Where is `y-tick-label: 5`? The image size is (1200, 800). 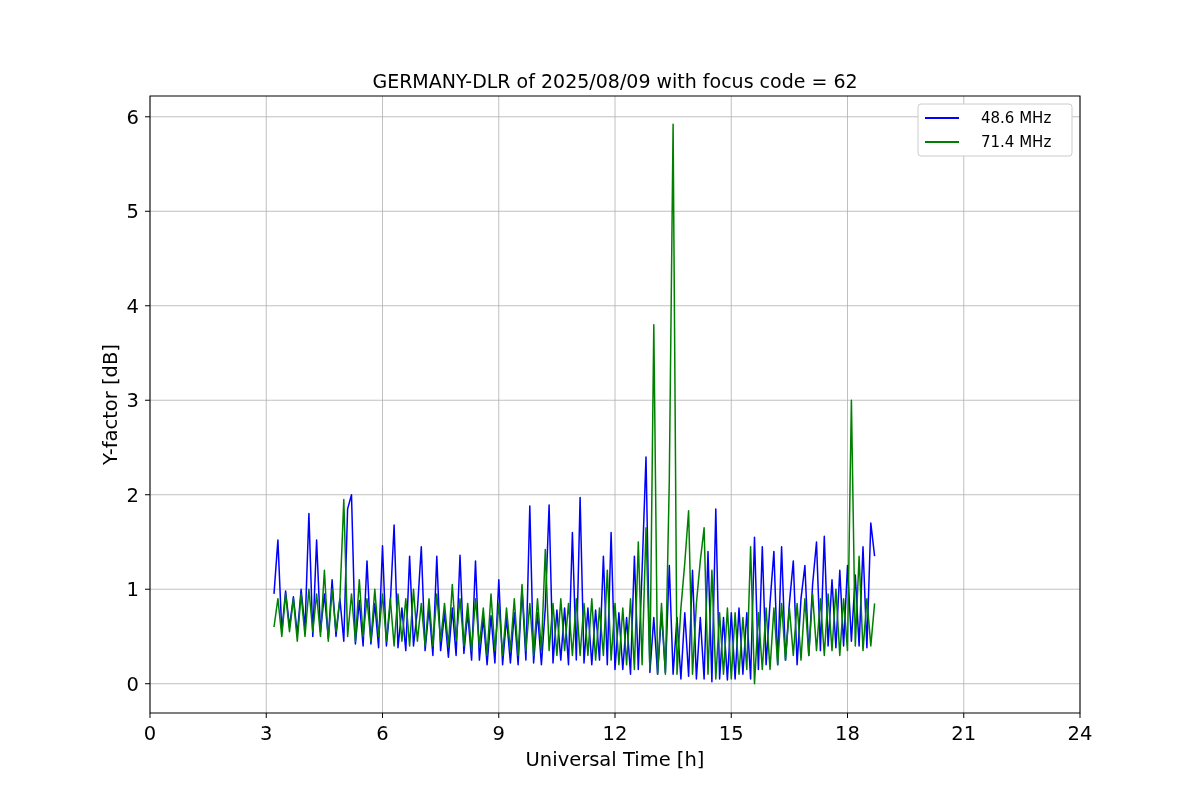 y-tick-label: 5 is located at coordinates (132, 212).